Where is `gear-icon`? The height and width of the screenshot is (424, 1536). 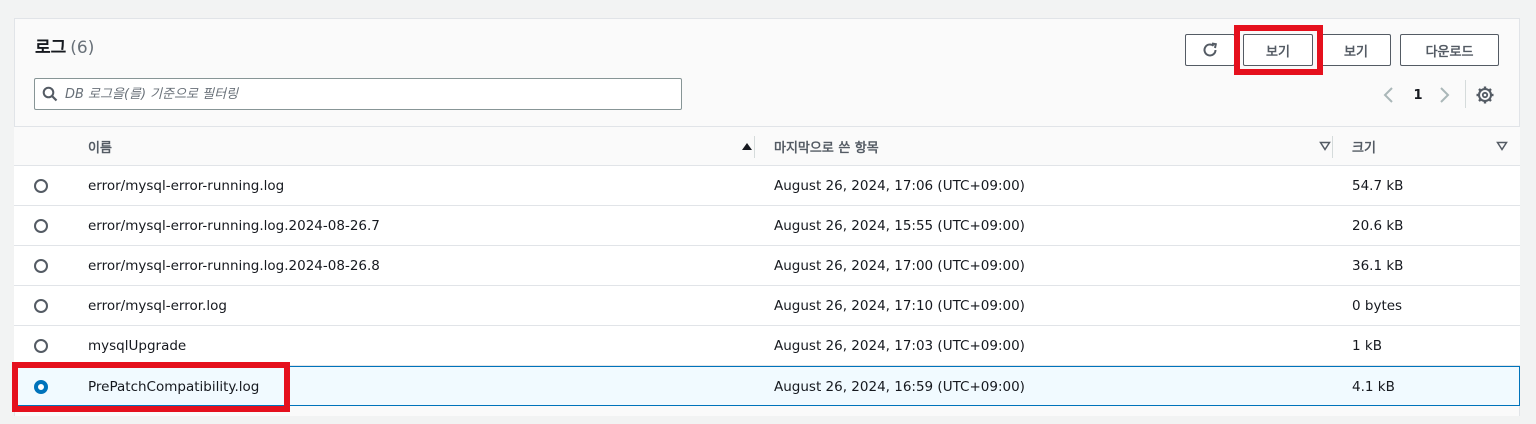 gear-icon is located at coordinates (1485, 95).